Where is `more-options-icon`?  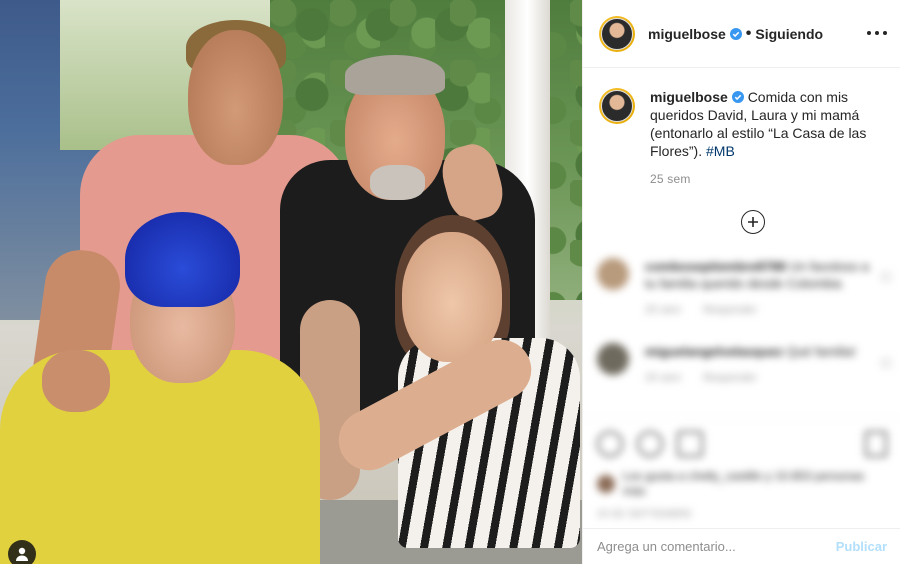
more-options-icon is located at coordinates (877, 33).